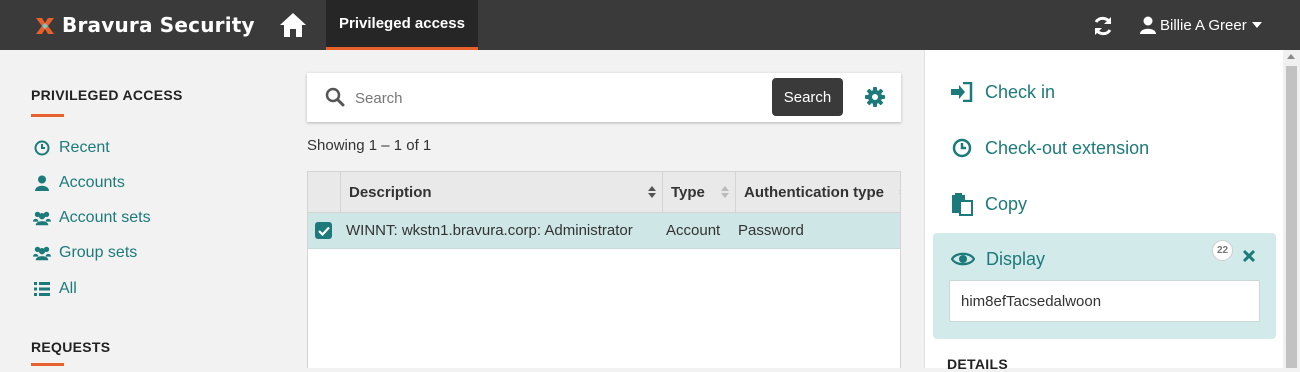 Image resolution: width=1300 pixels, height=372 pixels. What do you see at coordinates (107, 95) in the screenshot?
I see `section-title-privileged-access: PRIVILEGED ACCESS` at bounding box center [107, 95].